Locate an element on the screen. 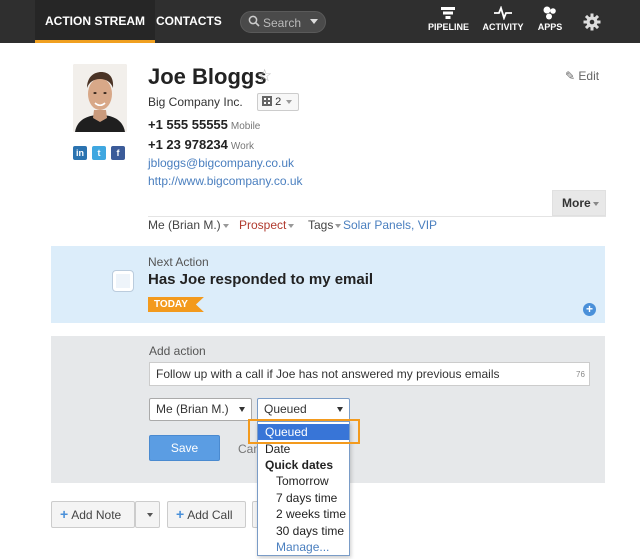 The image size is (640, 559). option-tomorrow: Tomorrow is located at coordinates (303, 481).